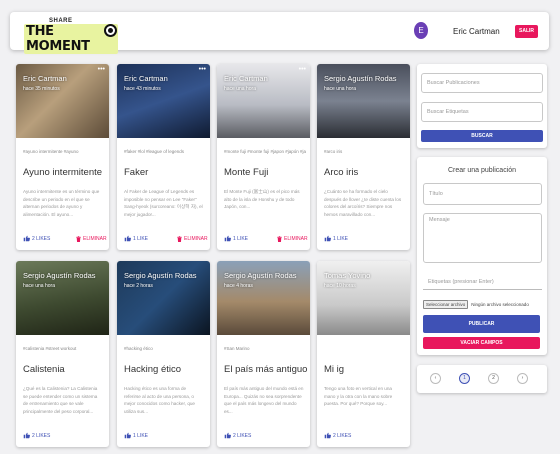 The image size is (560, 454). What do you see at coordinates (237, 348) in the screenshot?
I see `post-tags: #San Marino` at bounding box center [237, 348].